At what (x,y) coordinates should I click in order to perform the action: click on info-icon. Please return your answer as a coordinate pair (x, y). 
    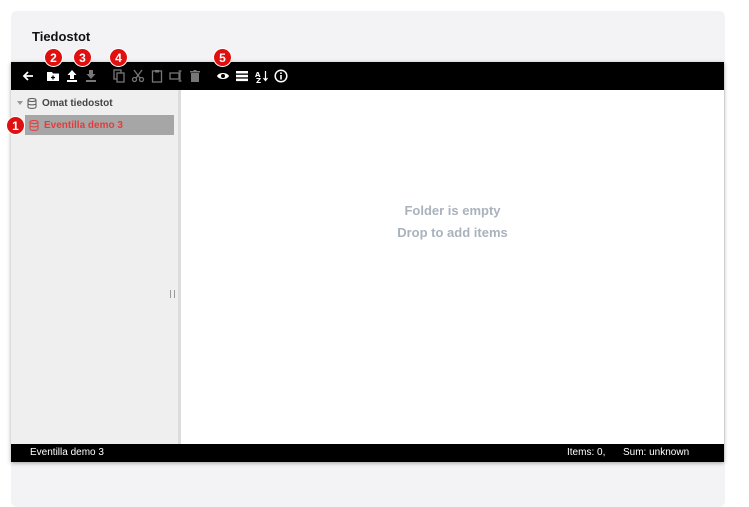
    Looking at the image, I should click on (281, 76).